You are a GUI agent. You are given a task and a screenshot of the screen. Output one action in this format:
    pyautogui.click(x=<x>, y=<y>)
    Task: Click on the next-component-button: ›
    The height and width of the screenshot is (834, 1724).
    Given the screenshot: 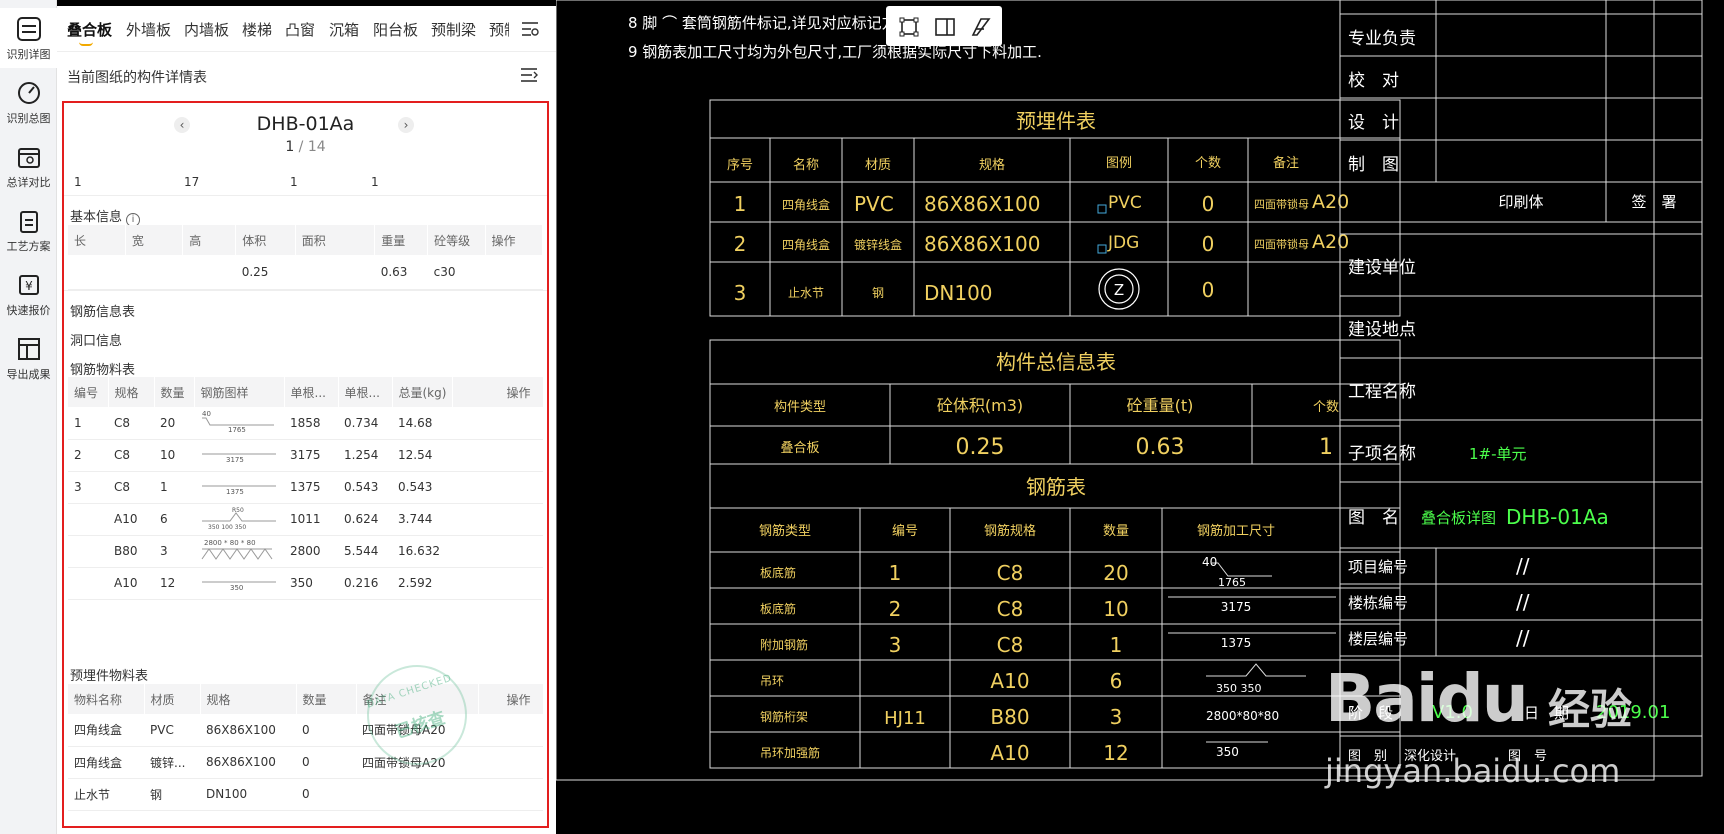 What is the action you would take?
    pyautogui.click(x=406, y=125)
    